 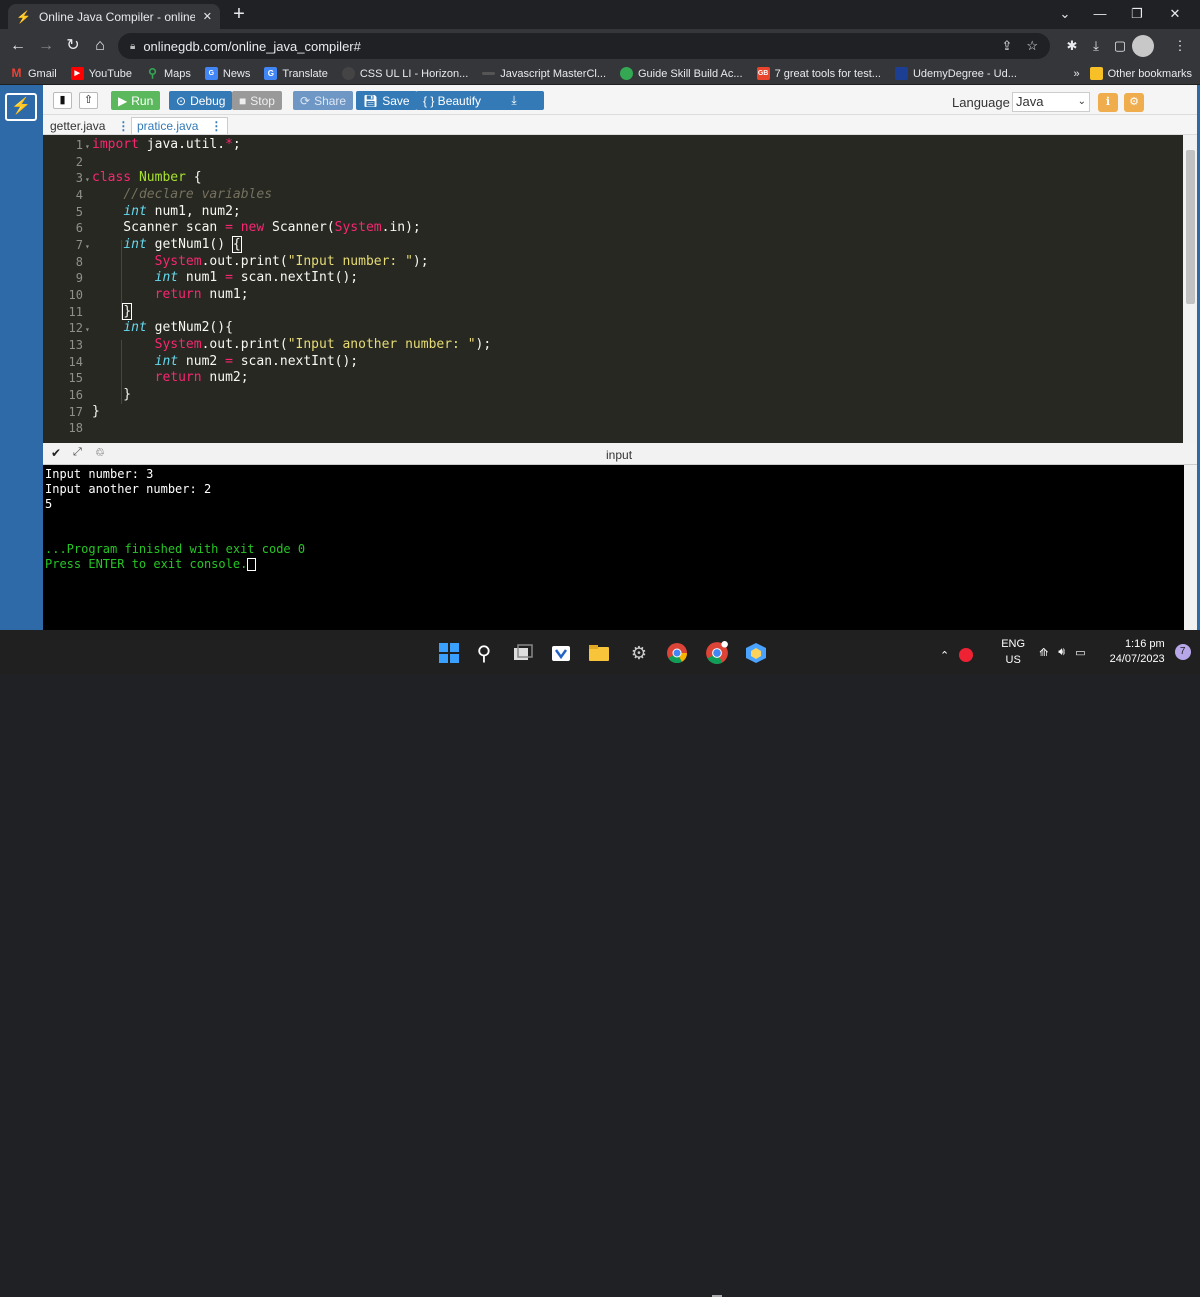 I want to click on stop-button: ■ Stop, so click(x=257, y=100).